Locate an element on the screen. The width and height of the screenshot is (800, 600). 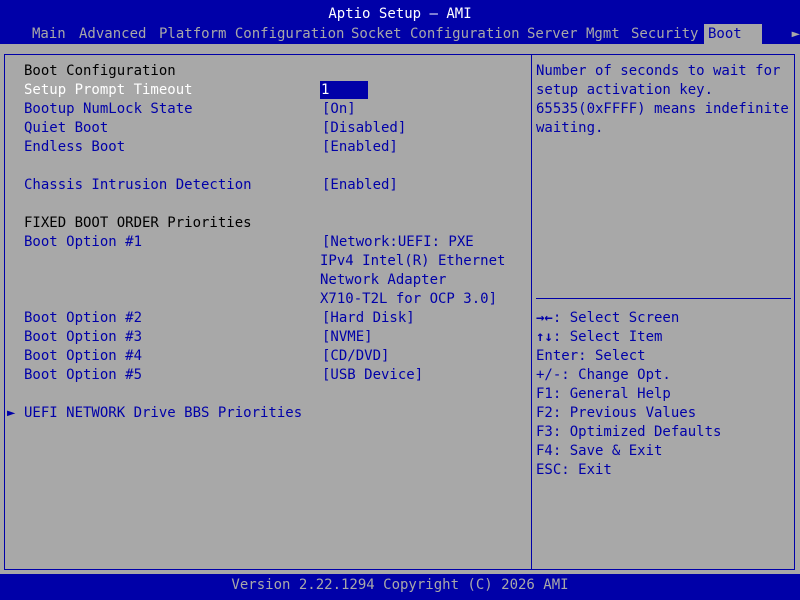
tab-advanced: Advanced is located at coordinates (112, 34).